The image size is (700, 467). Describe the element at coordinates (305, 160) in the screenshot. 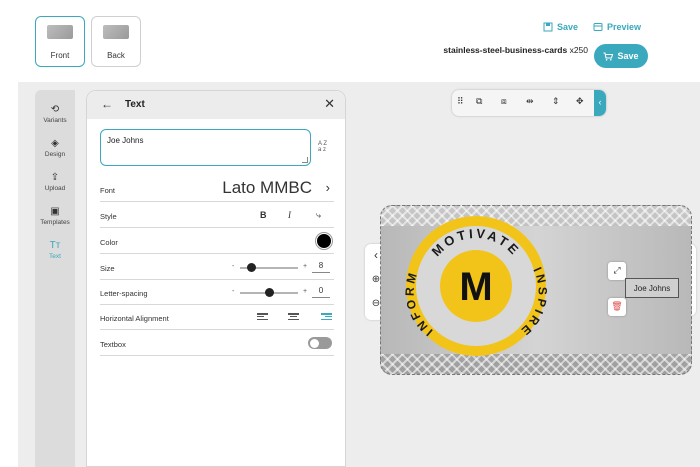

I see `resize-grip-icon` at that location.